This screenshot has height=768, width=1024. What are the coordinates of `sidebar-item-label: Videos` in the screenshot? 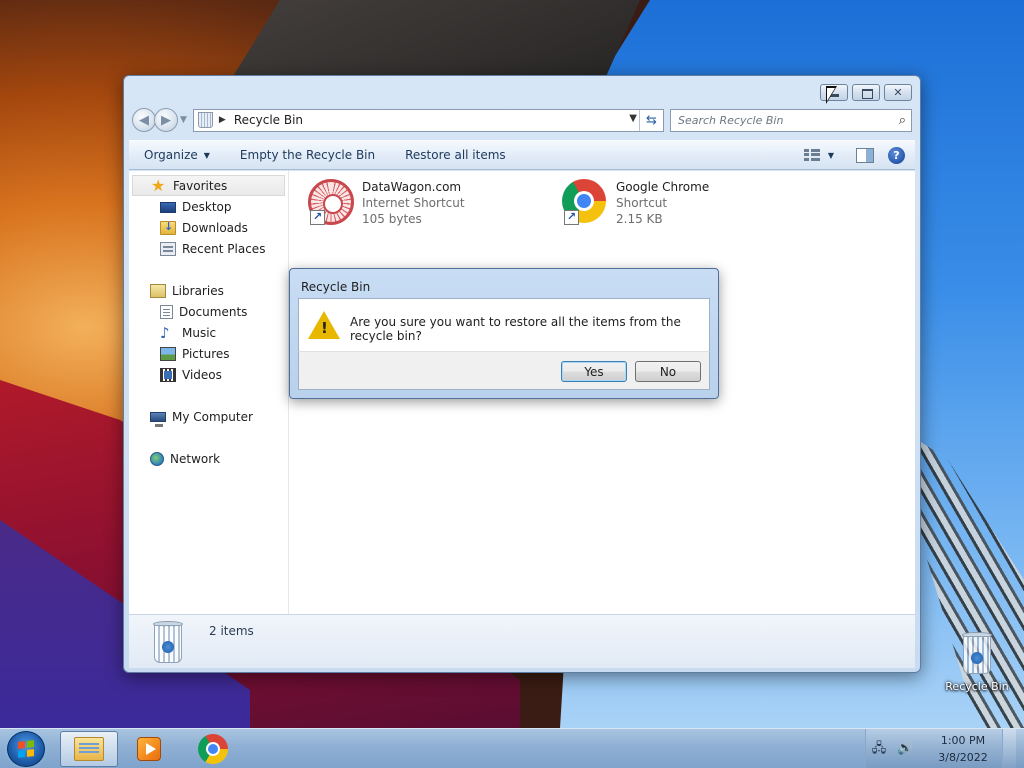 It's located at (202, 374).